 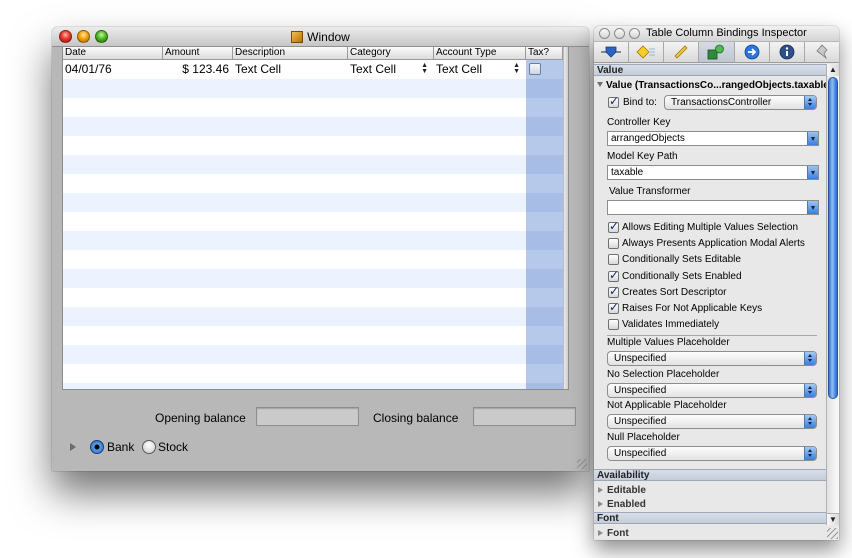 I want to click on inspector-titlebar: Table Column Bindings Inspector, so click(x=716, y=33).